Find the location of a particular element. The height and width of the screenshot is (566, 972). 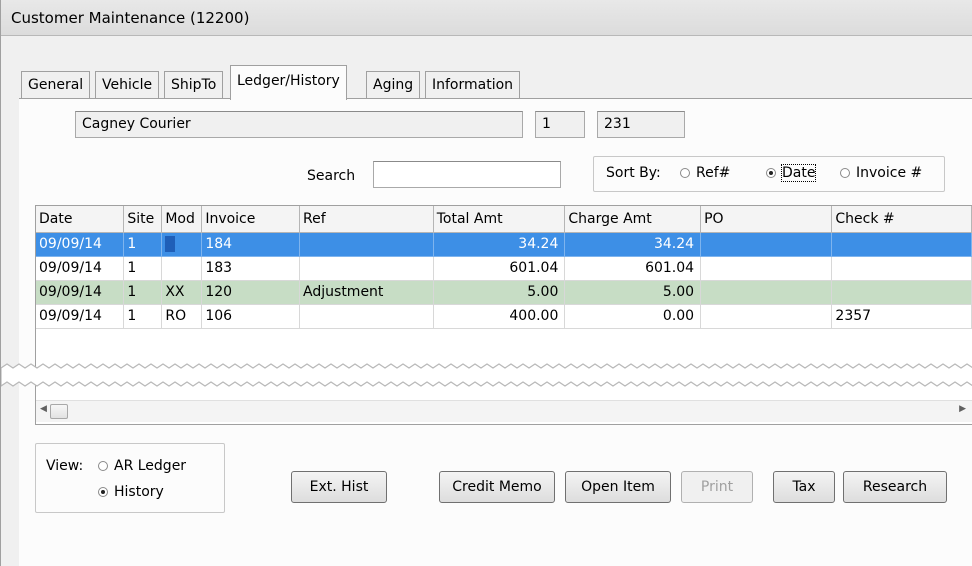

column-header-invoice: Invoice is located at coordinates (251, 219).